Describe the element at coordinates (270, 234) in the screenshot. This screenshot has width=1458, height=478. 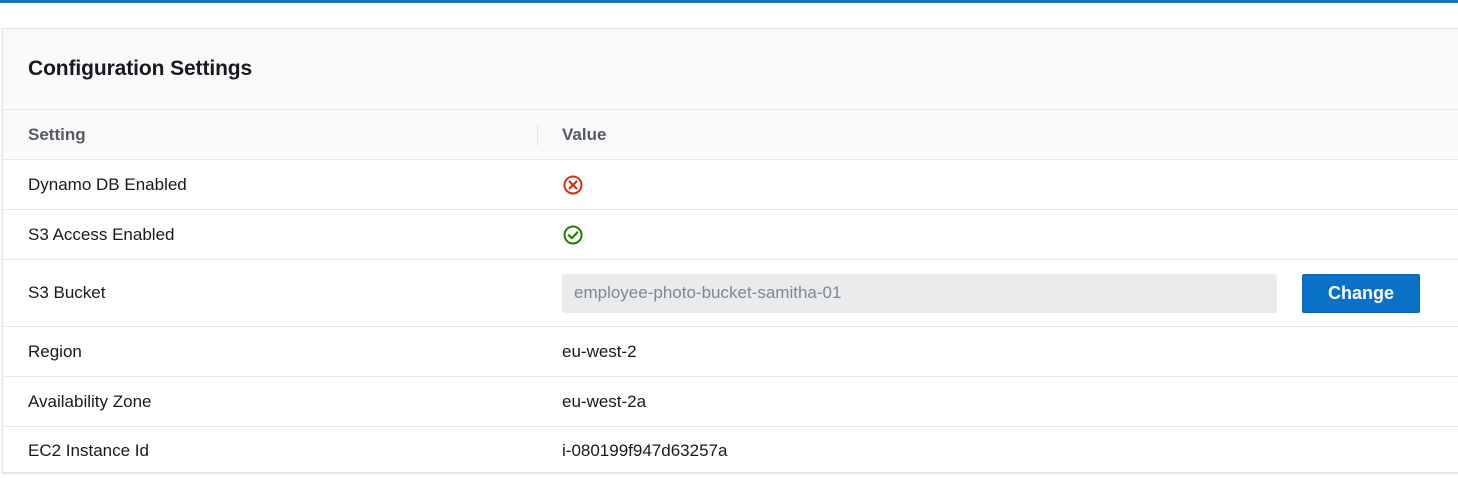
I see `setting-label: S3 Access Enabled` at that location.